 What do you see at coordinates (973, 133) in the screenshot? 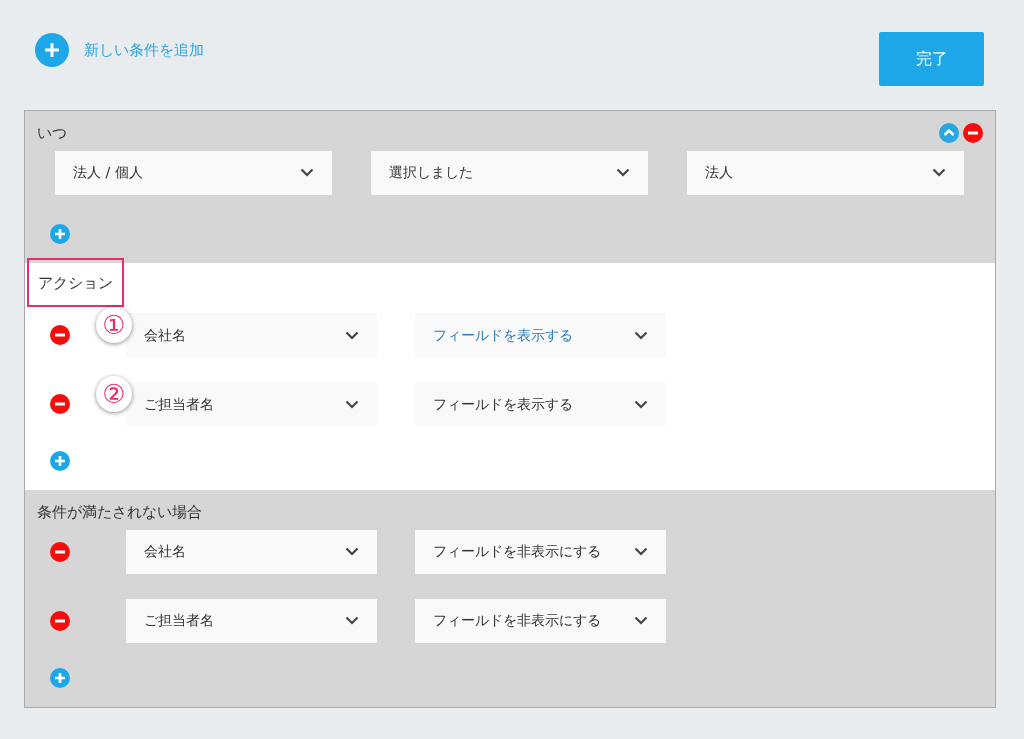
I see `remove-section-icon` at bounding box center [973, 133].